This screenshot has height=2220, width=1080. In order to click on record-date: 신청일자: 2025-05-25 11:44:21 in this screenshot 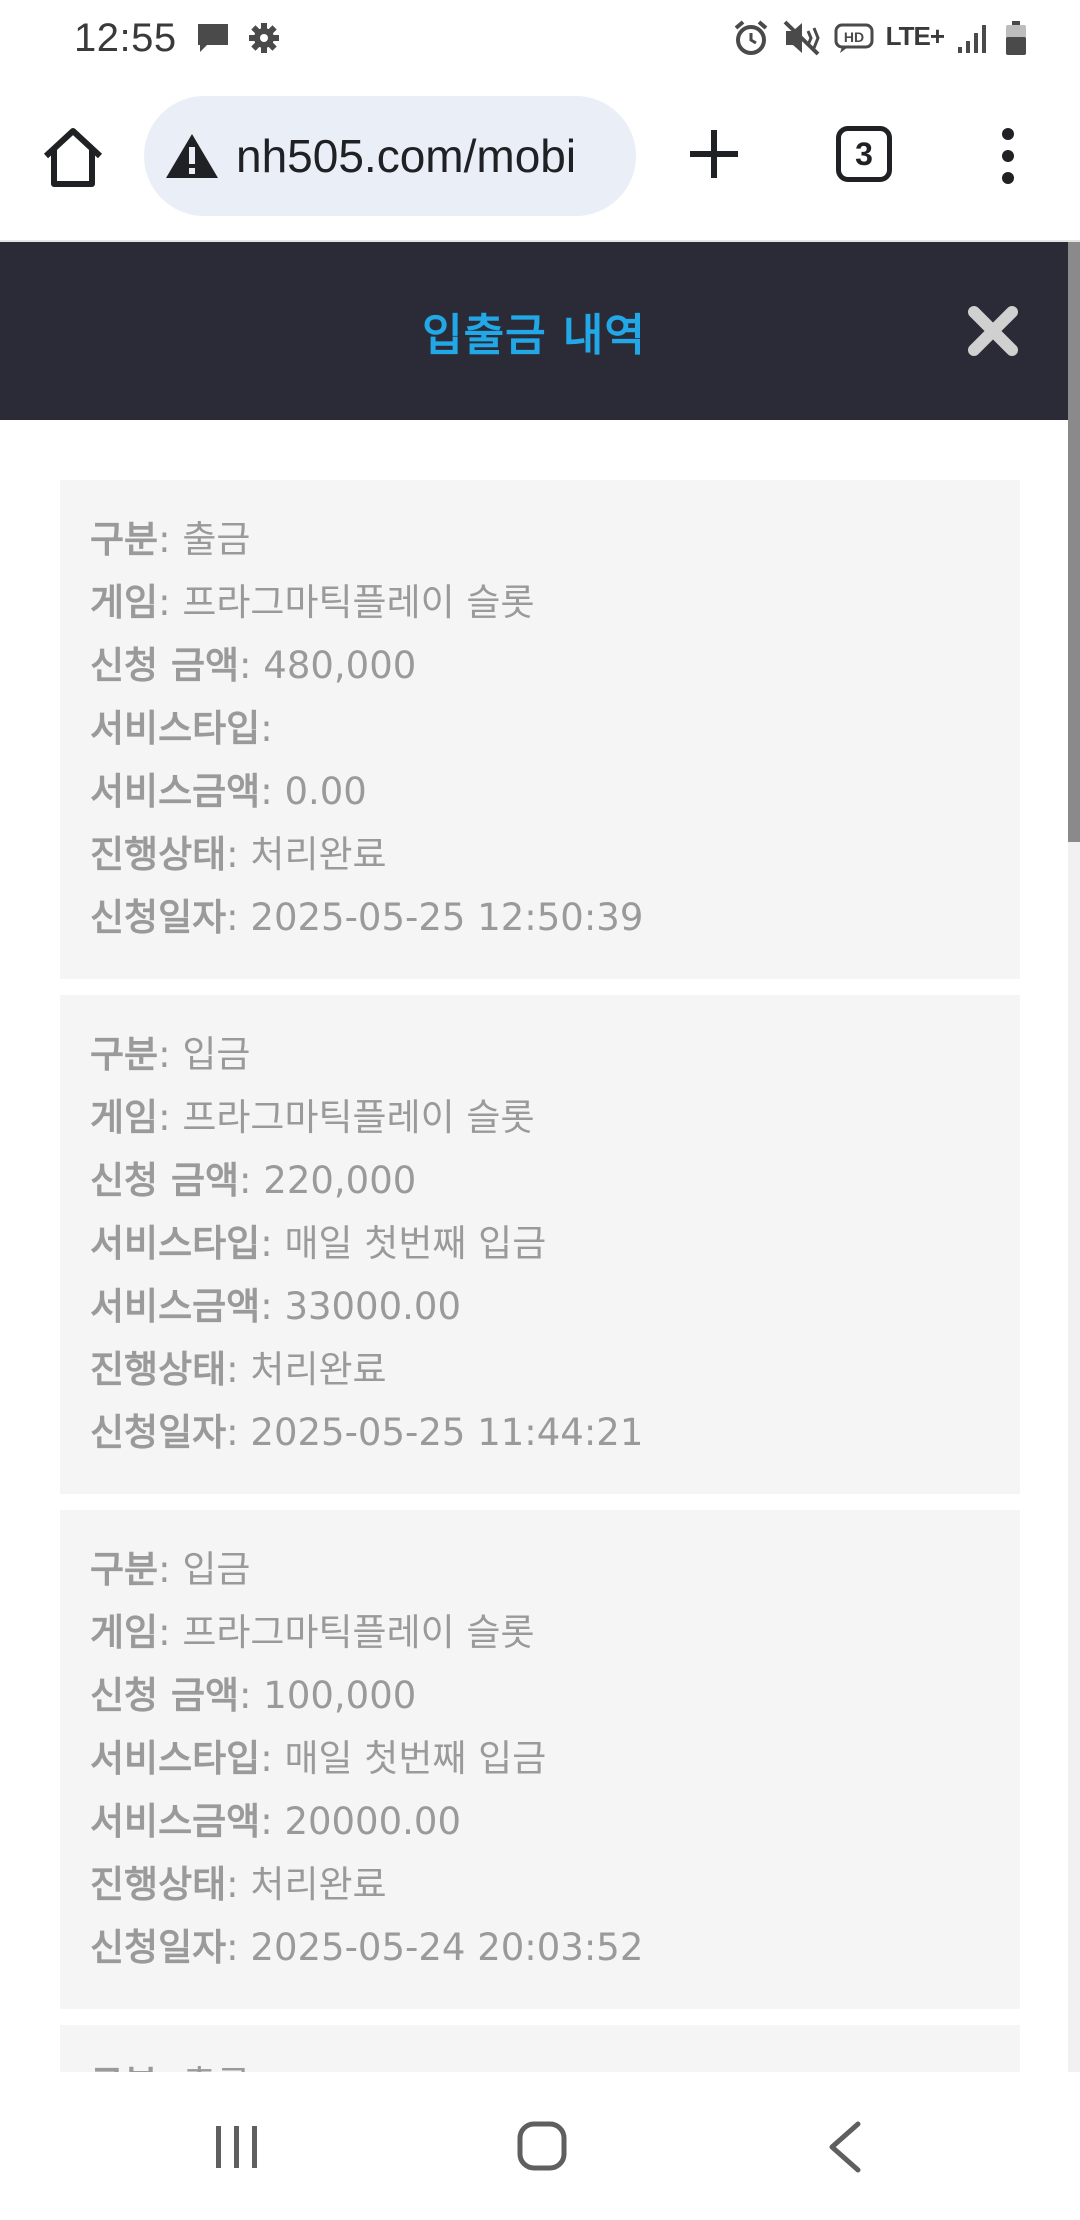, I will do `click(367, 1432)`.